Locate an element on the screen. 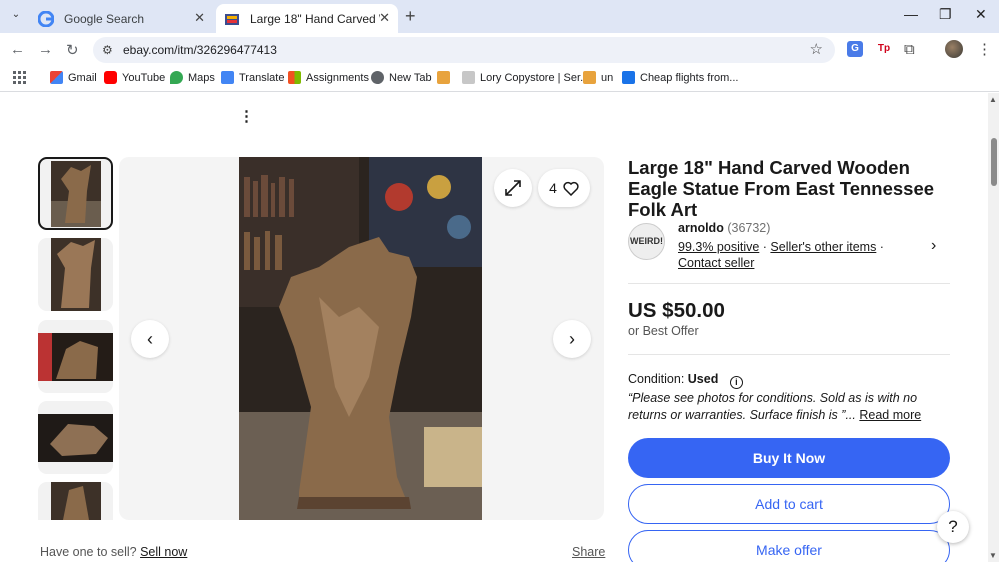 The height and width of the screenshot is (562, 999). tab-google-search: Google Search ✕ is located at coordinates (121, 18).